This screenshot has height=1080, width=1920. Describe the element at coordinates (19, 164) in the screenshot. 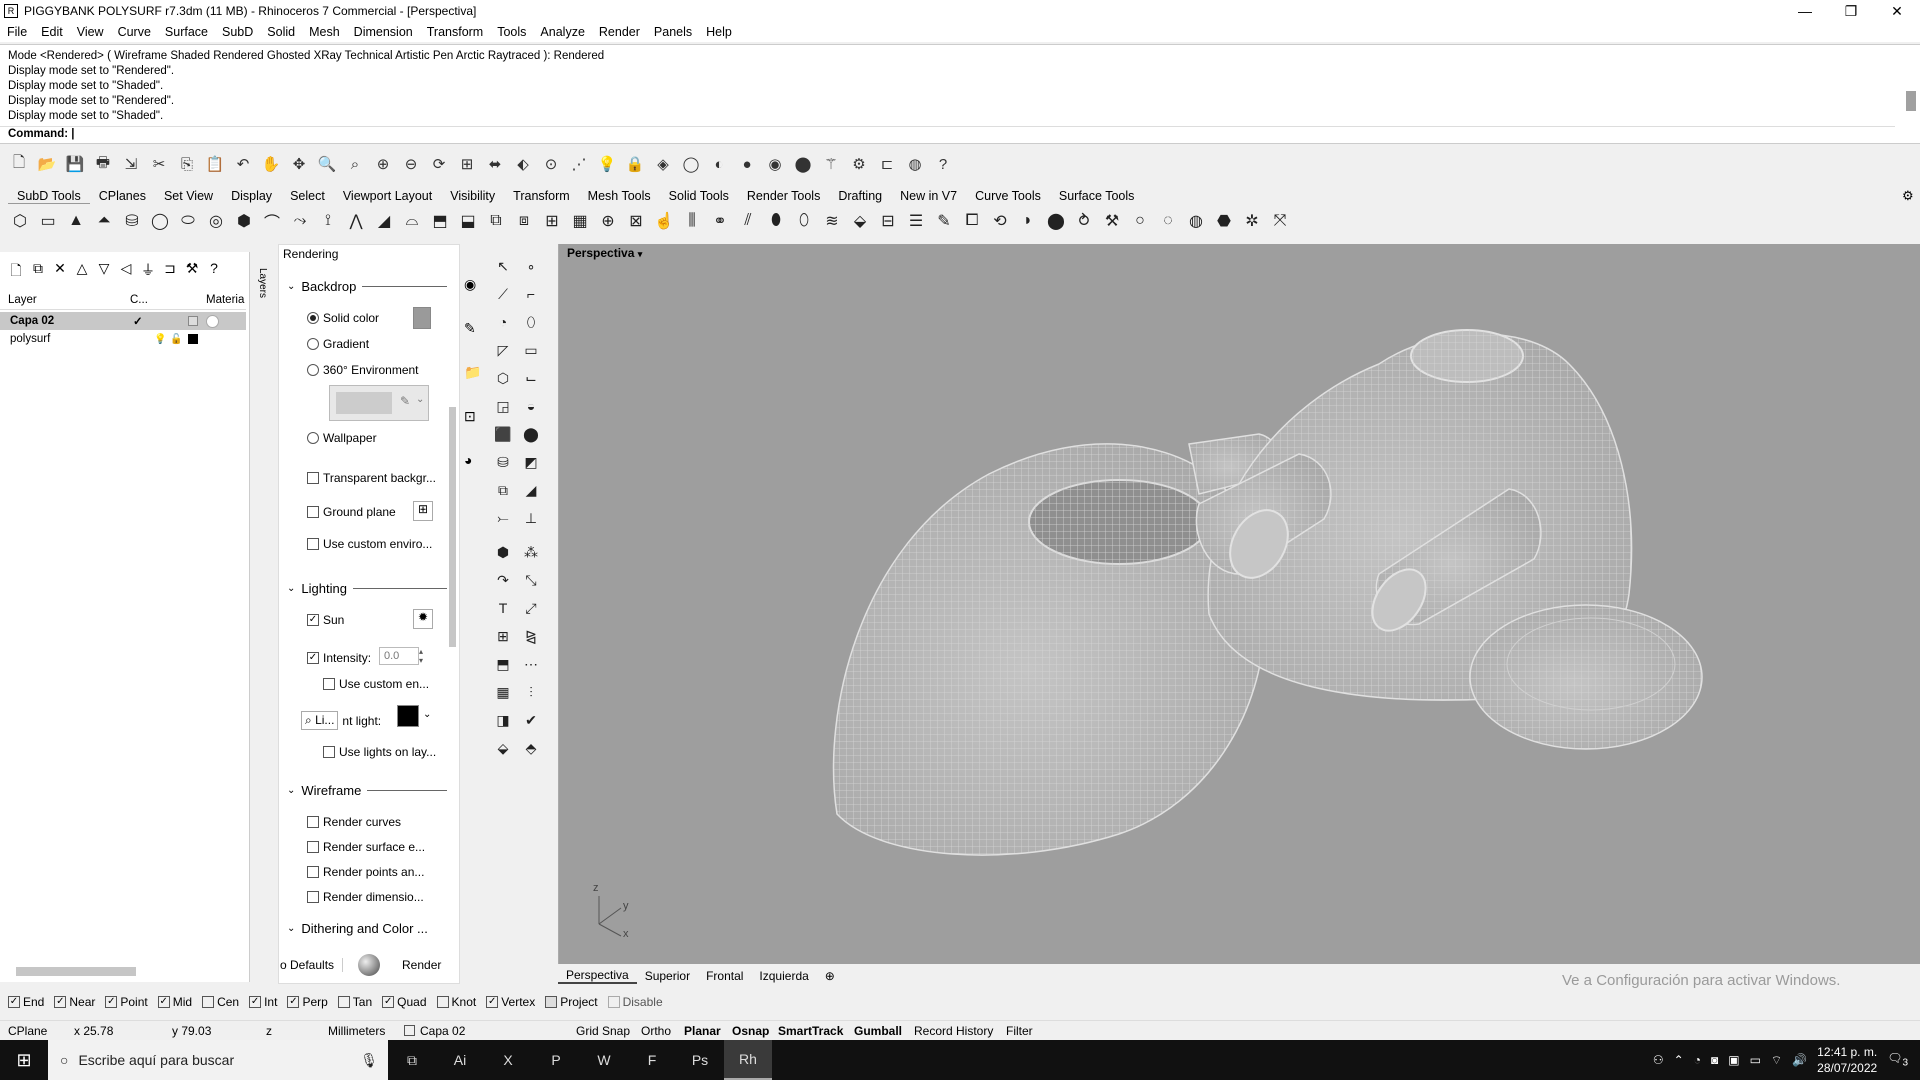

I see `new-file-icon: 🗋` at that location.